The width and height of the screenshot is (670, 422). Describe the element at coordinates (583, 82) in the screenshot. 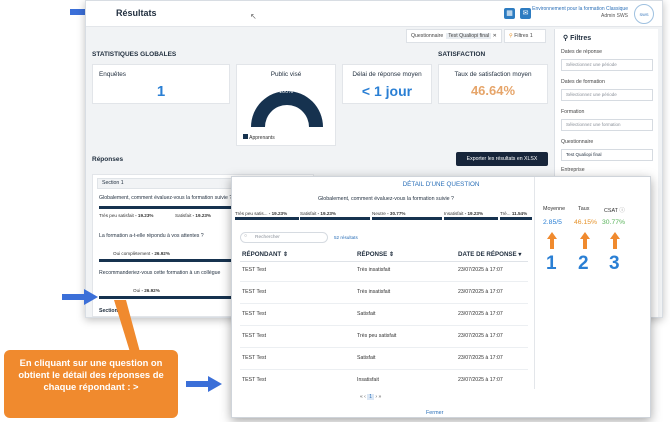

I see `dates-formation-label: Dates de formation` at that location.